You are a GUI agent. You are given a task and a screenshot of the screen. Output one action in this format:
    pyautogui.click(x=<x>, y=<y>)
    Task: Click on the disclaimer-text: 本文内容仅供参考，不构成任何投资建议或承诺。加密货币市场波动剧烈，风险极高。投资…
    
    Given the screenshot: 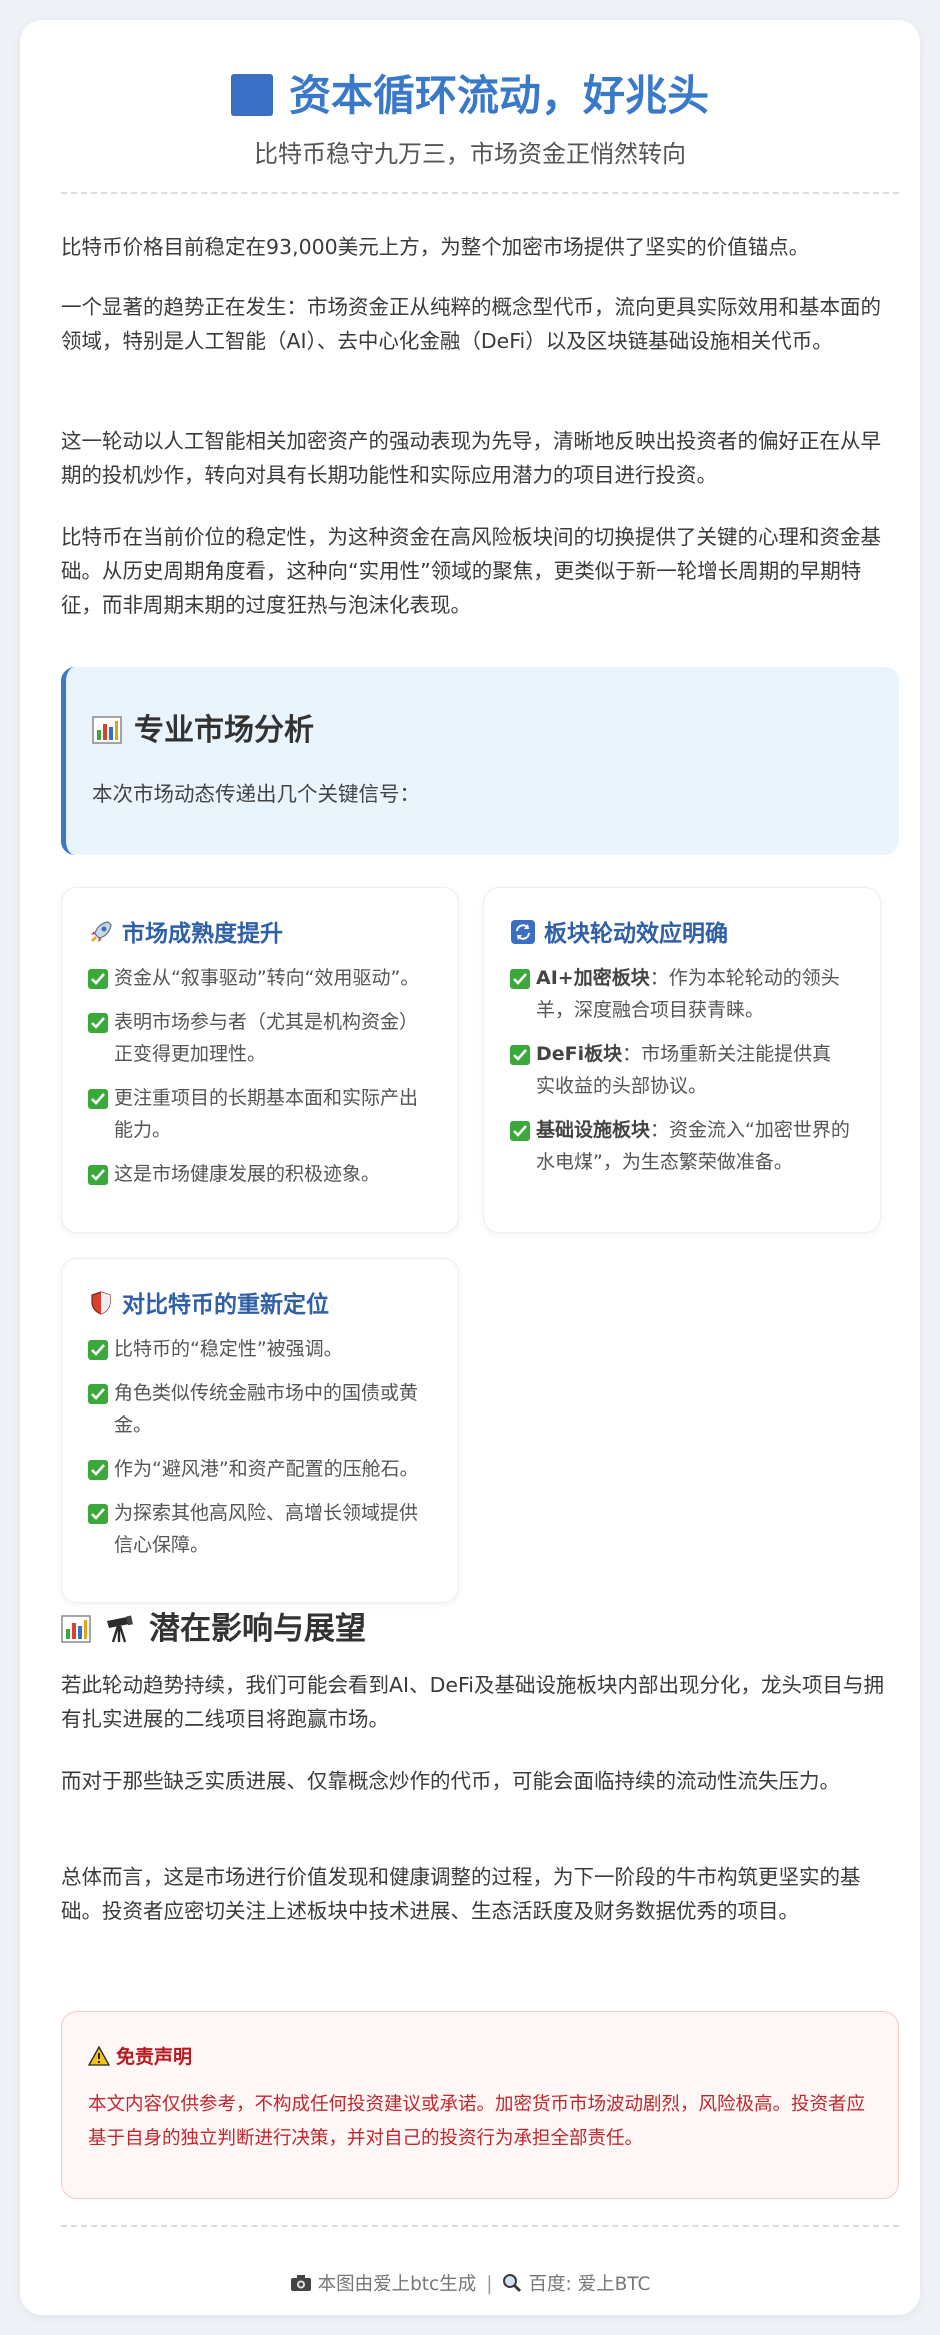 What is the action you would take?
    pyautogui.click(x=477, y=2121)
    